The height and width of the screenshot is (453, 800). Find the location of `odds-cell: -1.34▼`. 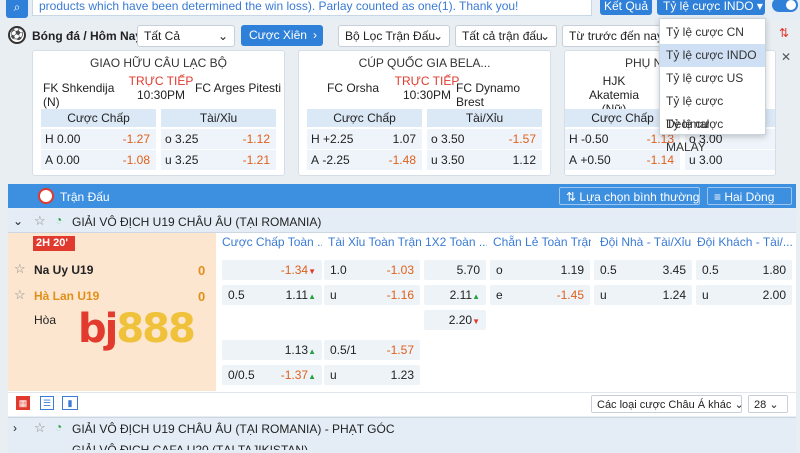

odds-cell: -1.34▼ is located at coordinates (272, 270).